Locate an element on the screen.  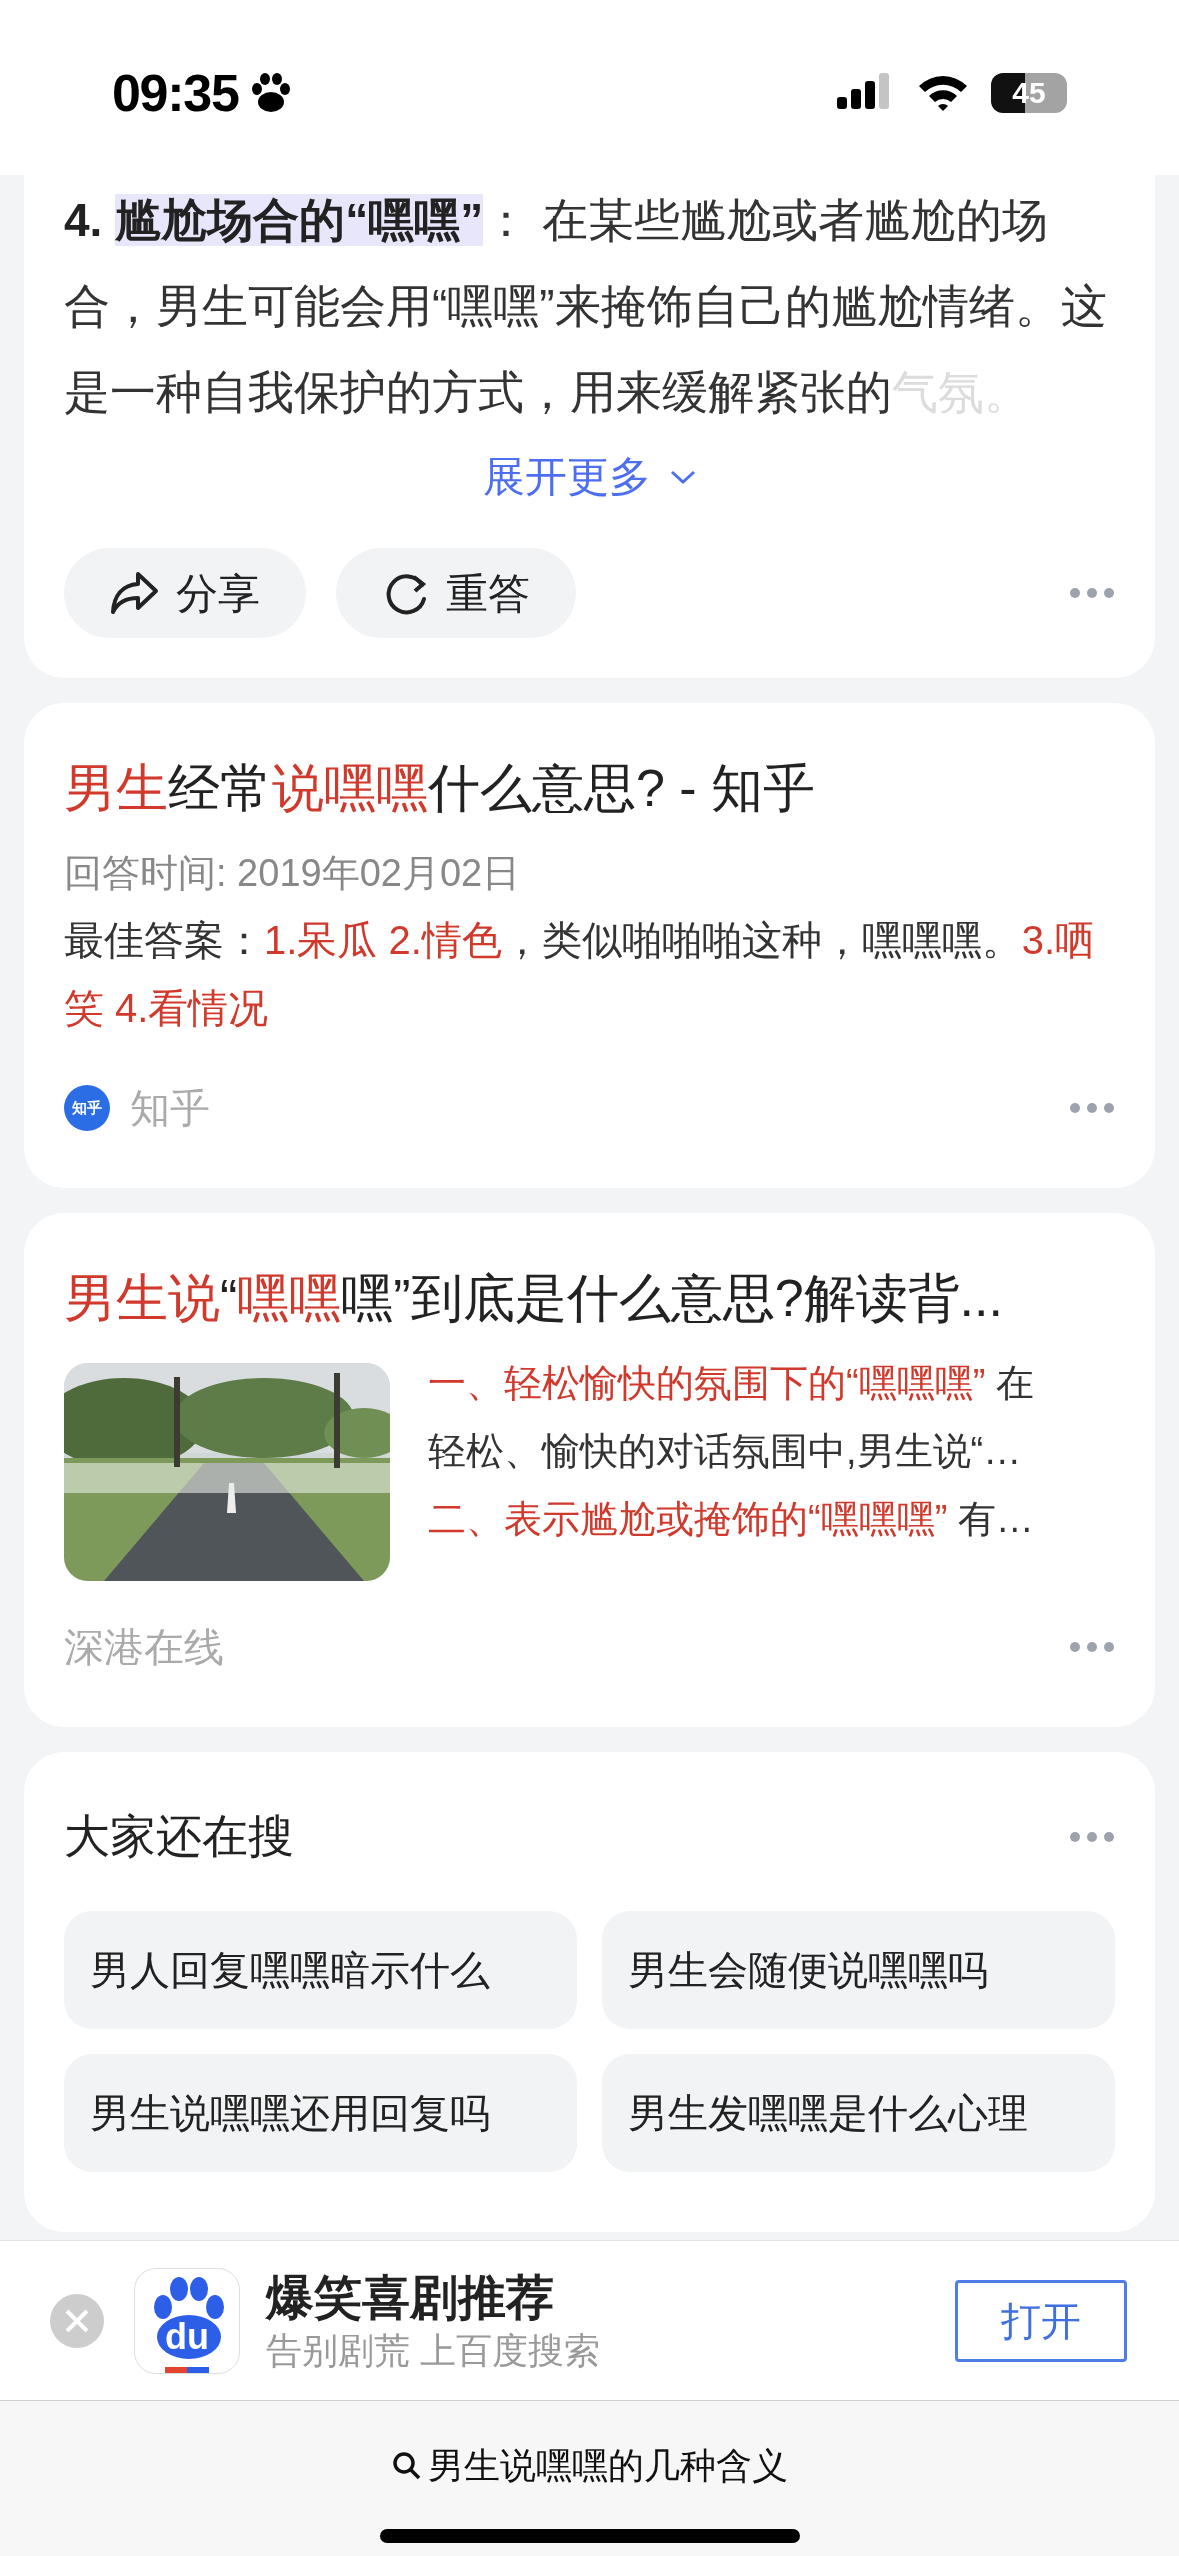
search-icon is located at coordinates (406, 2466).